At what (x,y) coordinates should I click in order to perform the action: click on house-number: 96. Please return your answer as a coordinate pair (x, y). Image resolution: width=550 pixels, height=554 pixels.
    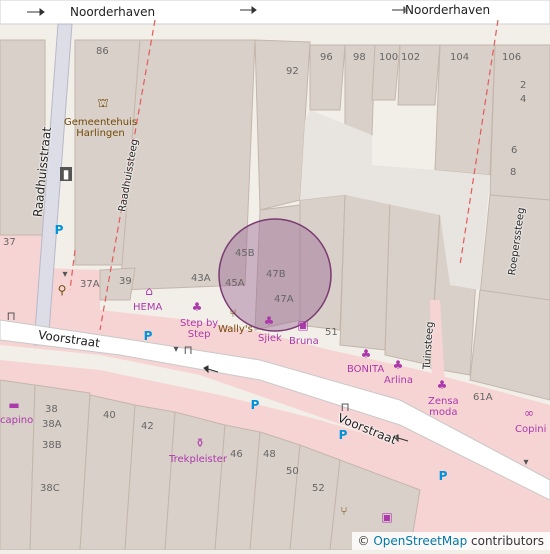
    Looking at the image, I should click on (326, 57).